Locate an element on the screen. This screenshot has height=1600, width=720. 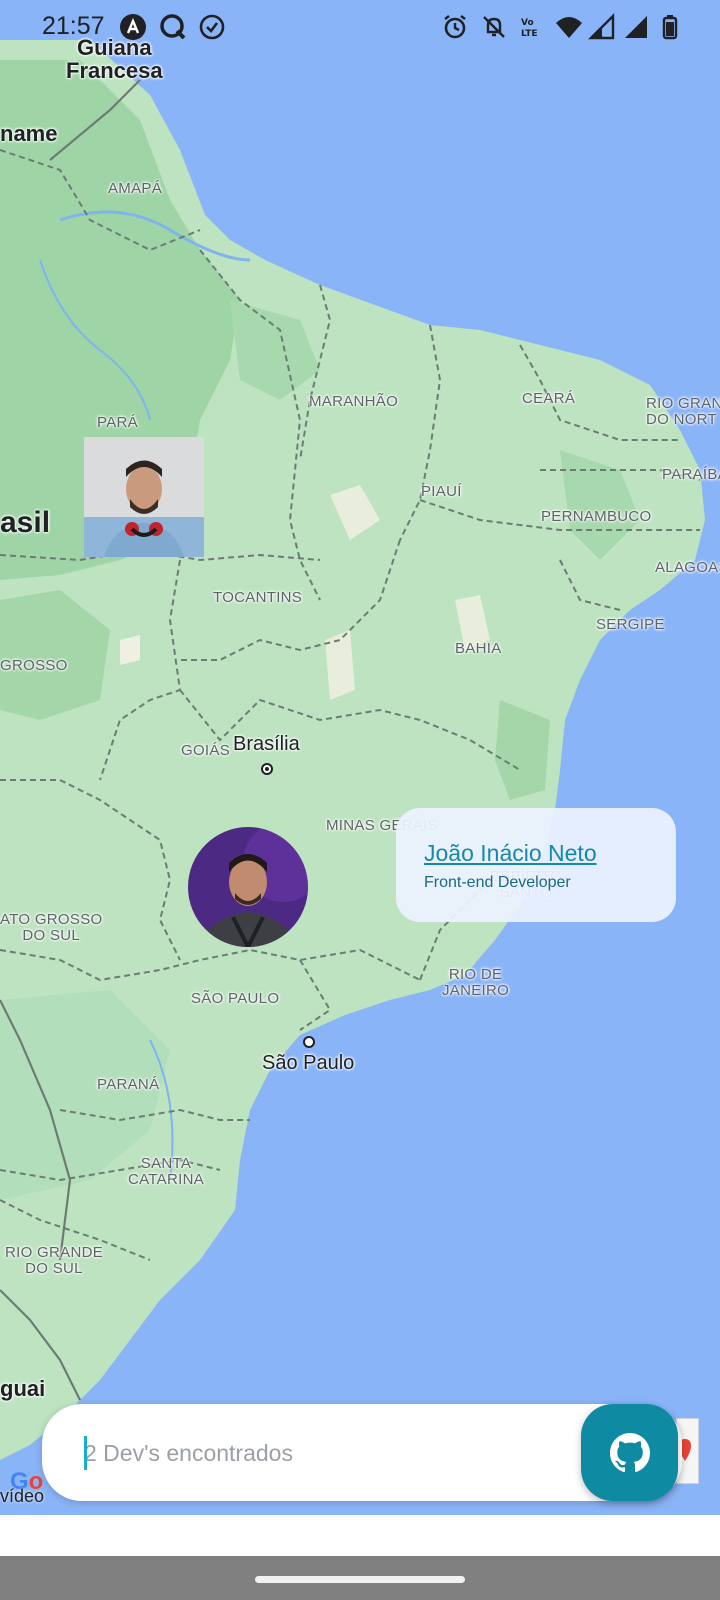
map-label-piaui: PIAUÍ is located at coordinates (441, 491).